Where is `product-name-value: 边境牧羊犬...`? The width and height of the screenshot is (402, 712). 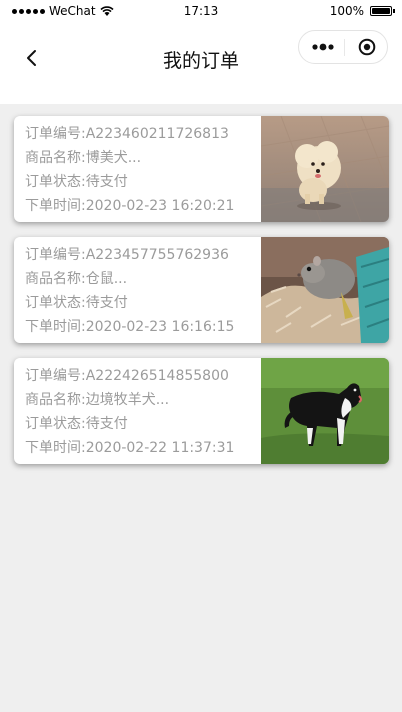
product-name-value: 边境牧羊犬... is located at coordinates (127, 400).